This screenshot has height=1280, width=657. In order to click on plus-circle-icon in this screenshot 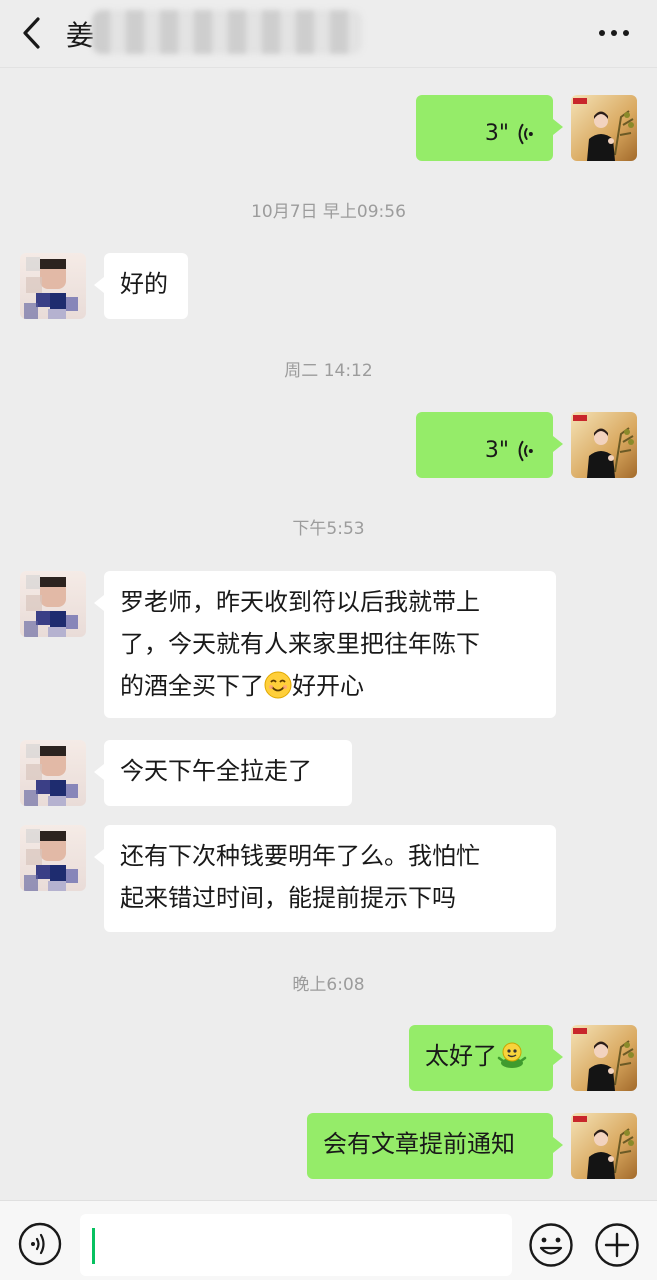, I will do `click(617, 1245)`.